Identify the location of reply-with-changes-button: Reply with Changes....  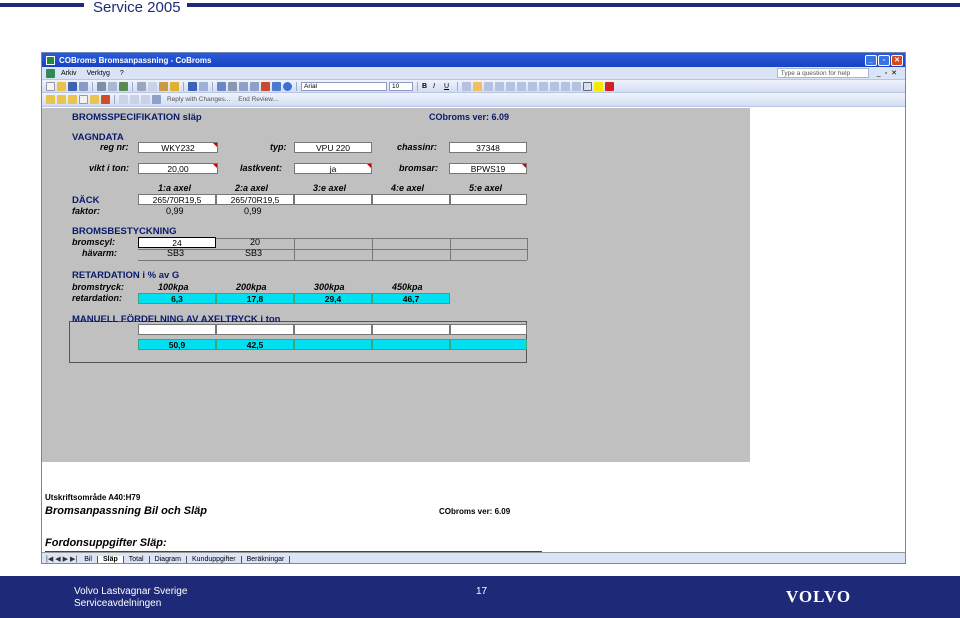
(198, 99).